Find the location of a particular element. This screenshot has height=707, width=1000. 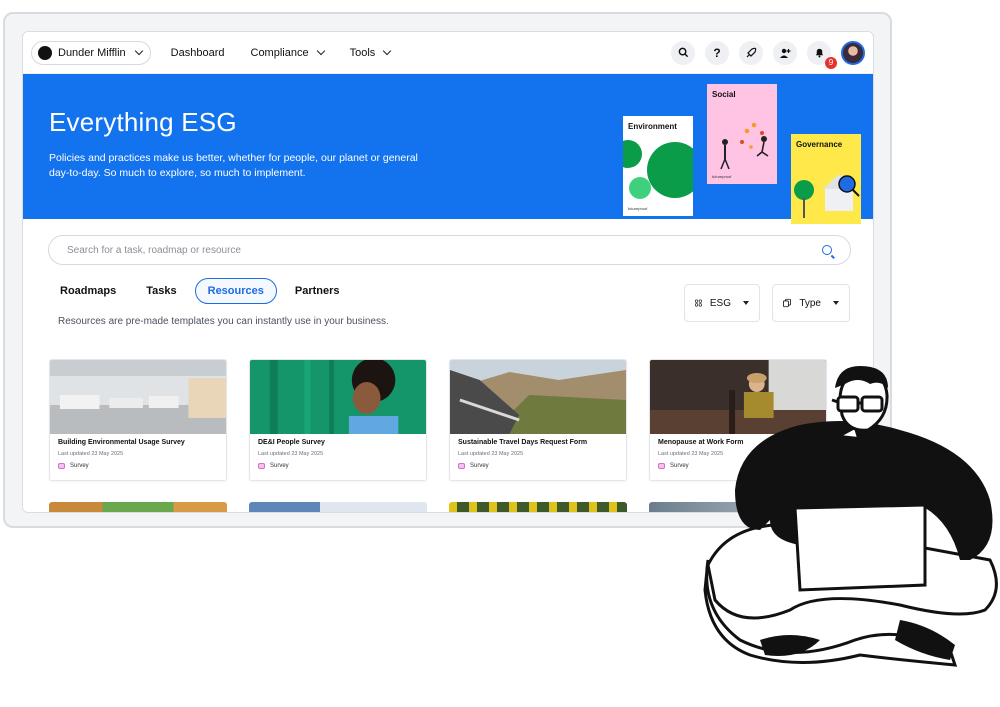

nav-compliance-label: Compliance is located at coordinates (279, 52).